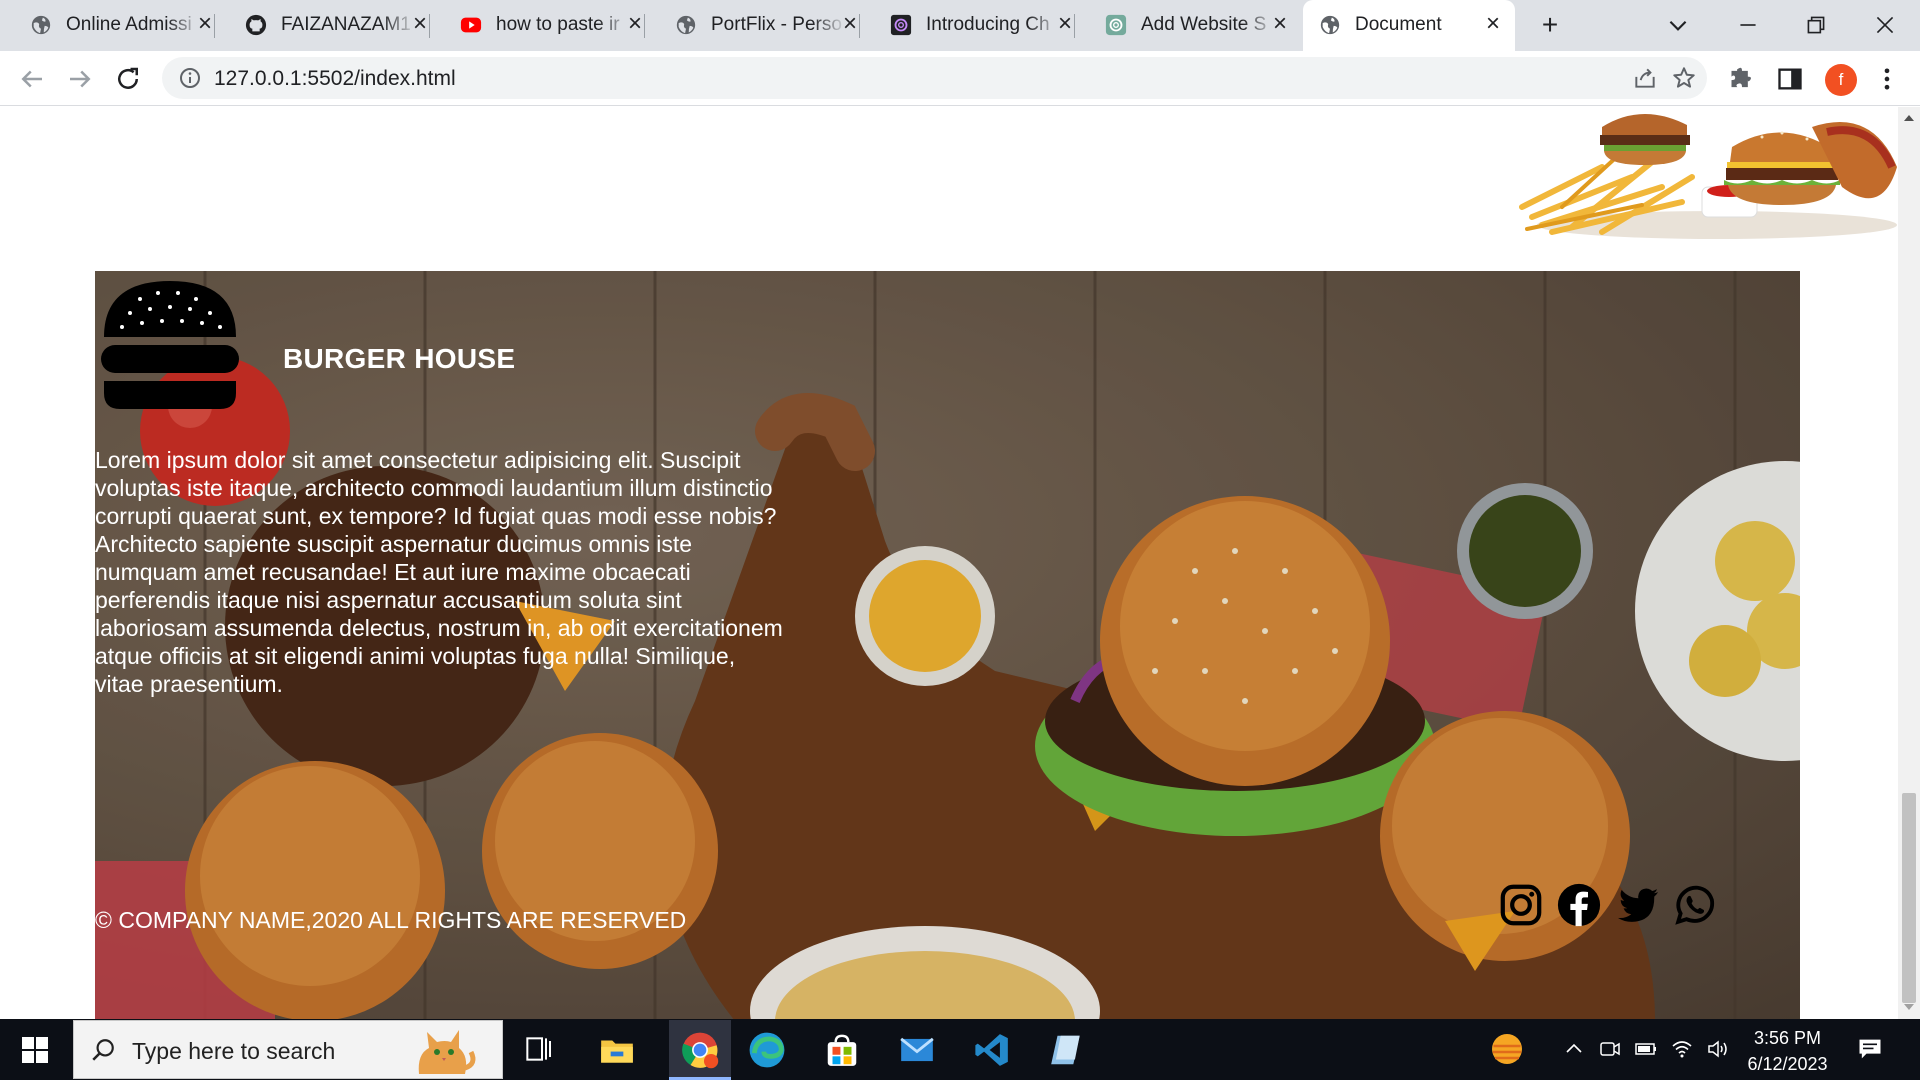 This screenshot has width=1920, height=1080. I want to click on tab-github: FAIZANAZAM1 ×, so click(322, 25).